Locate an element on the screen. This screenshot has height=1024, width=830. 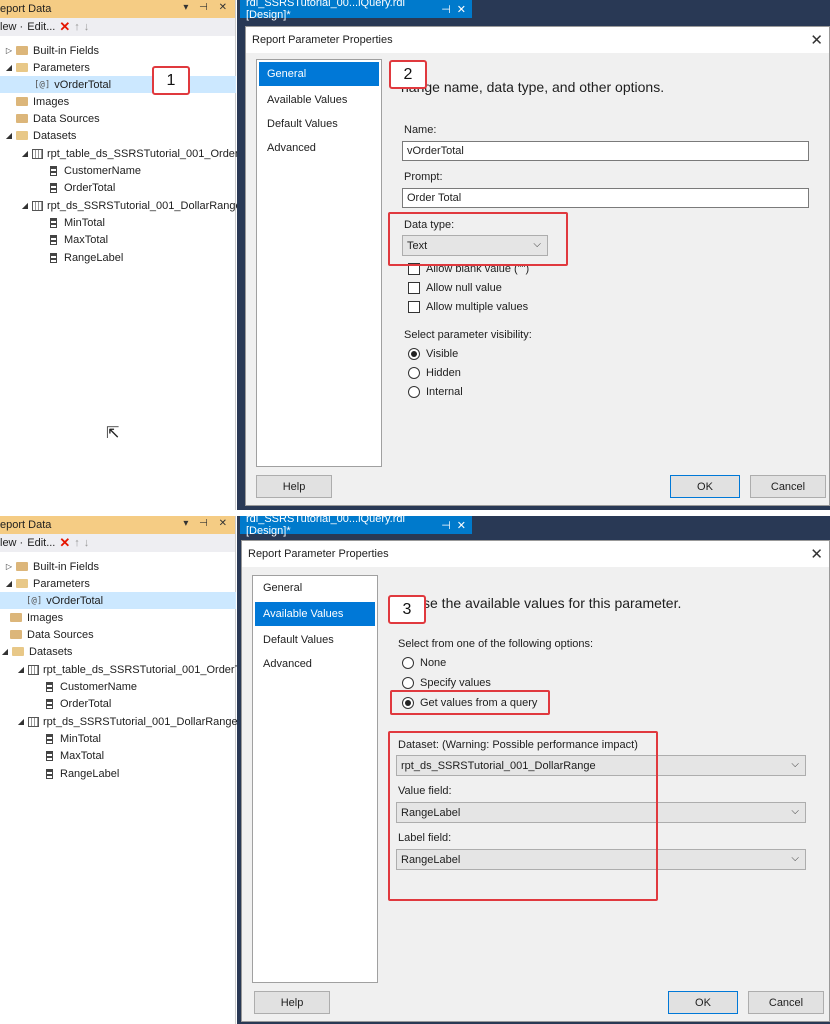
callout-3: 3 is located at coordinates (407, 609).